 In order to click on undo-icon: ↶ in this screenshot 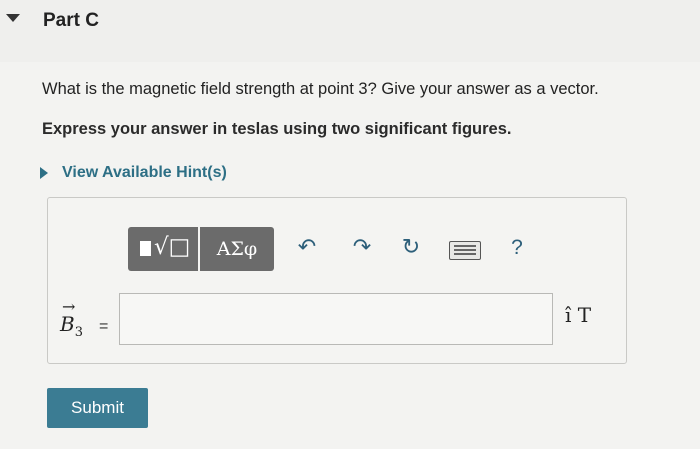, I will do `click(307, 248)`.